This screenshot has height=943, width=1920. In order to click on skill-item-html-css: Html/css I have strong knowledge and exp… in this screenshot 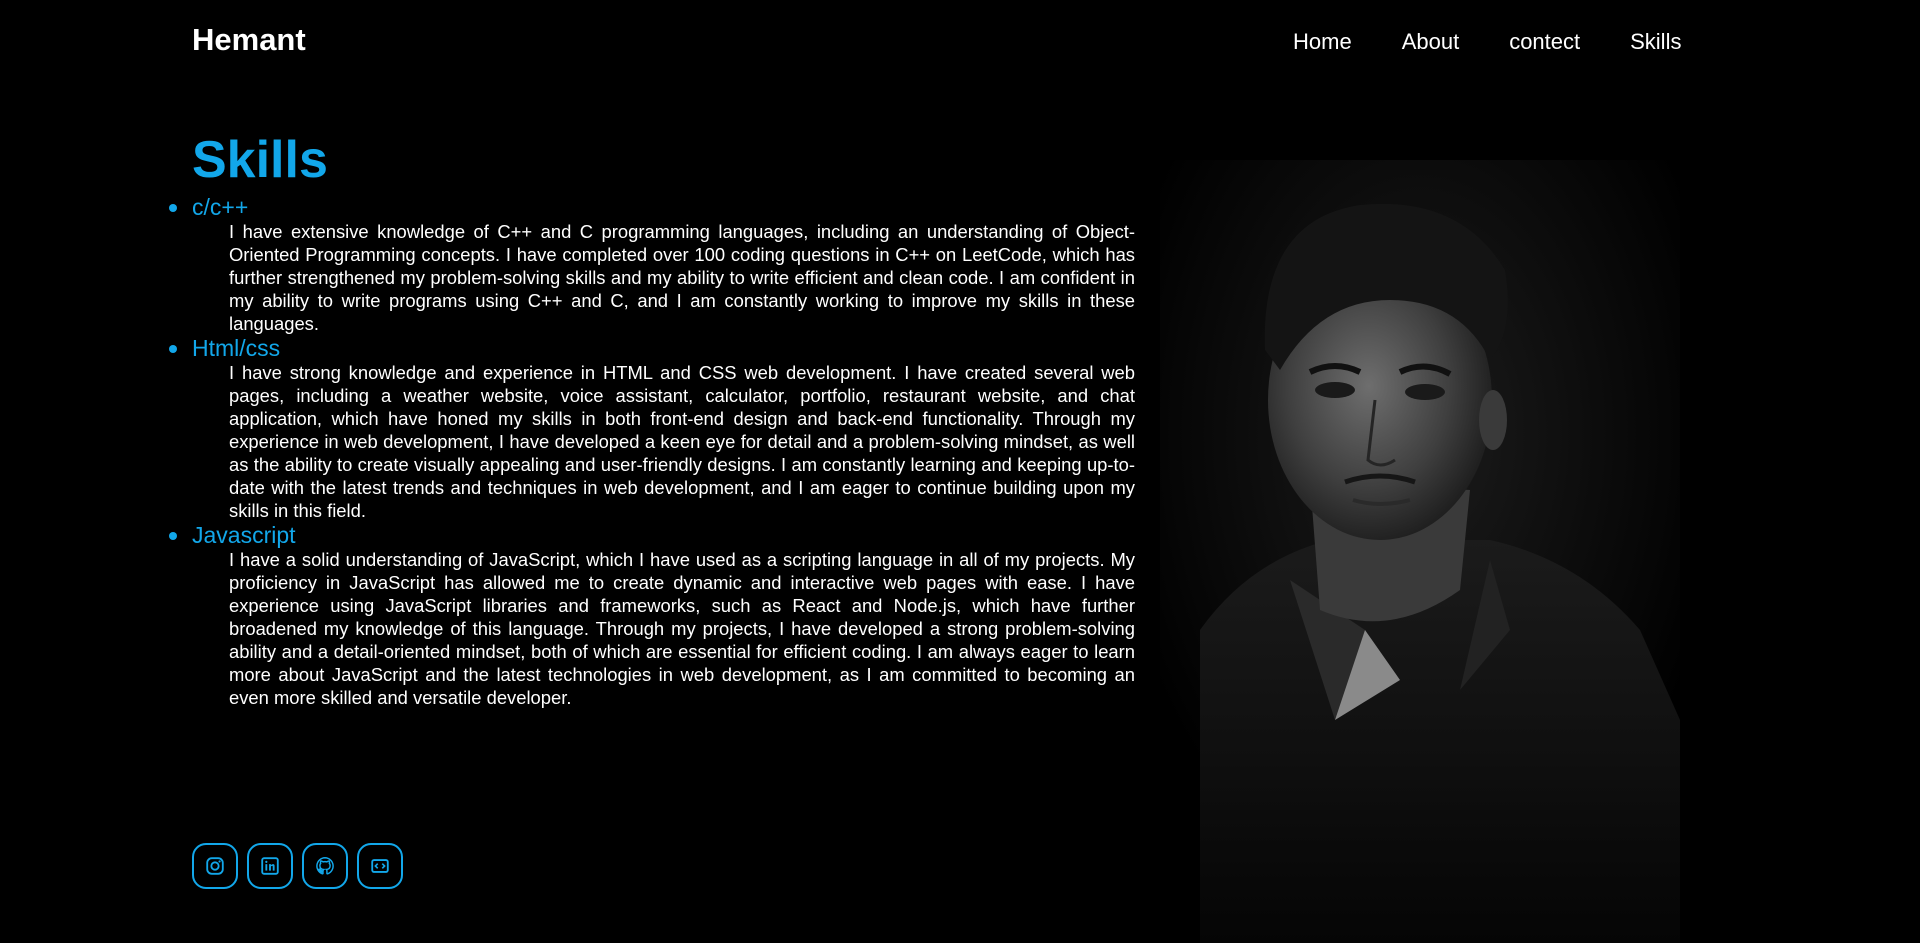, I will do `click(652, 428)`.